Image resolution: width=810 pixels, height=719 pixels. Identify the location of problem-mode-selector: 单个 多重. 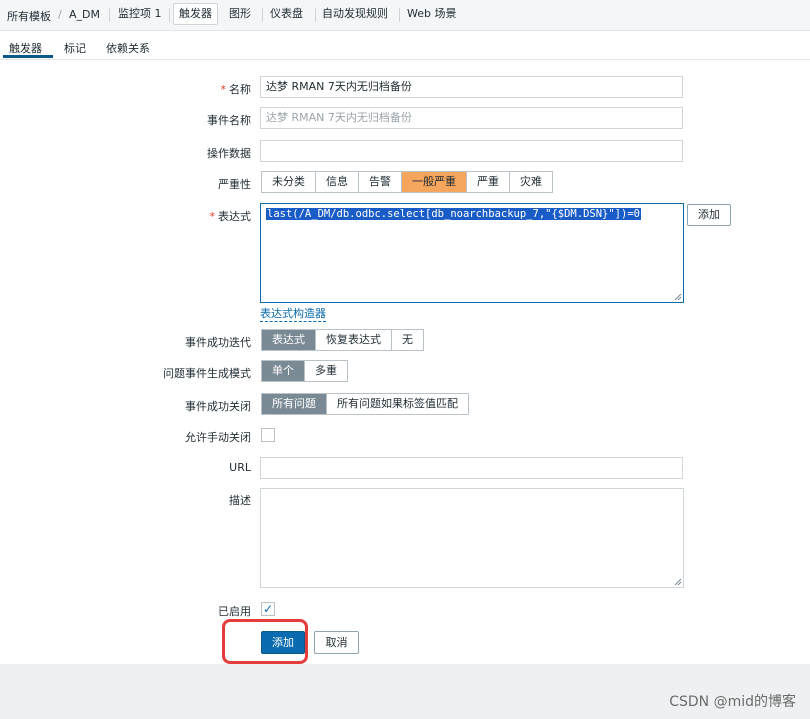
(304, 371).